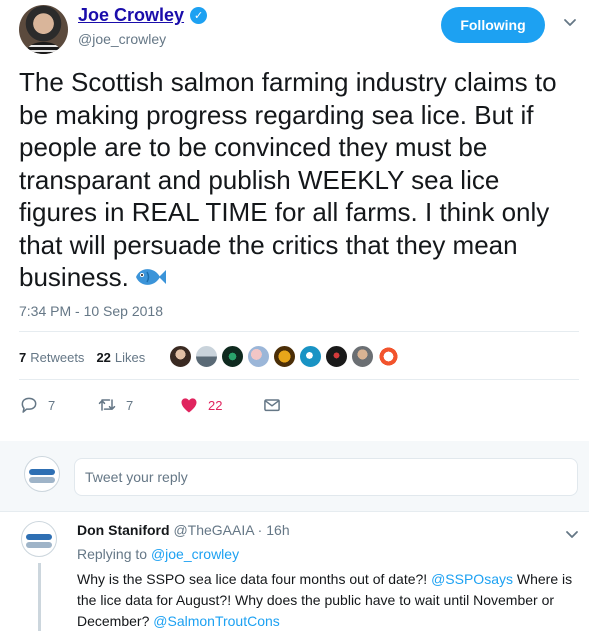 The width and height of the screenshot is (589, 631). Describe the element at coordinates (122, 39) in the screenshot. I see `author-handle: @joe_crowley` at that location.